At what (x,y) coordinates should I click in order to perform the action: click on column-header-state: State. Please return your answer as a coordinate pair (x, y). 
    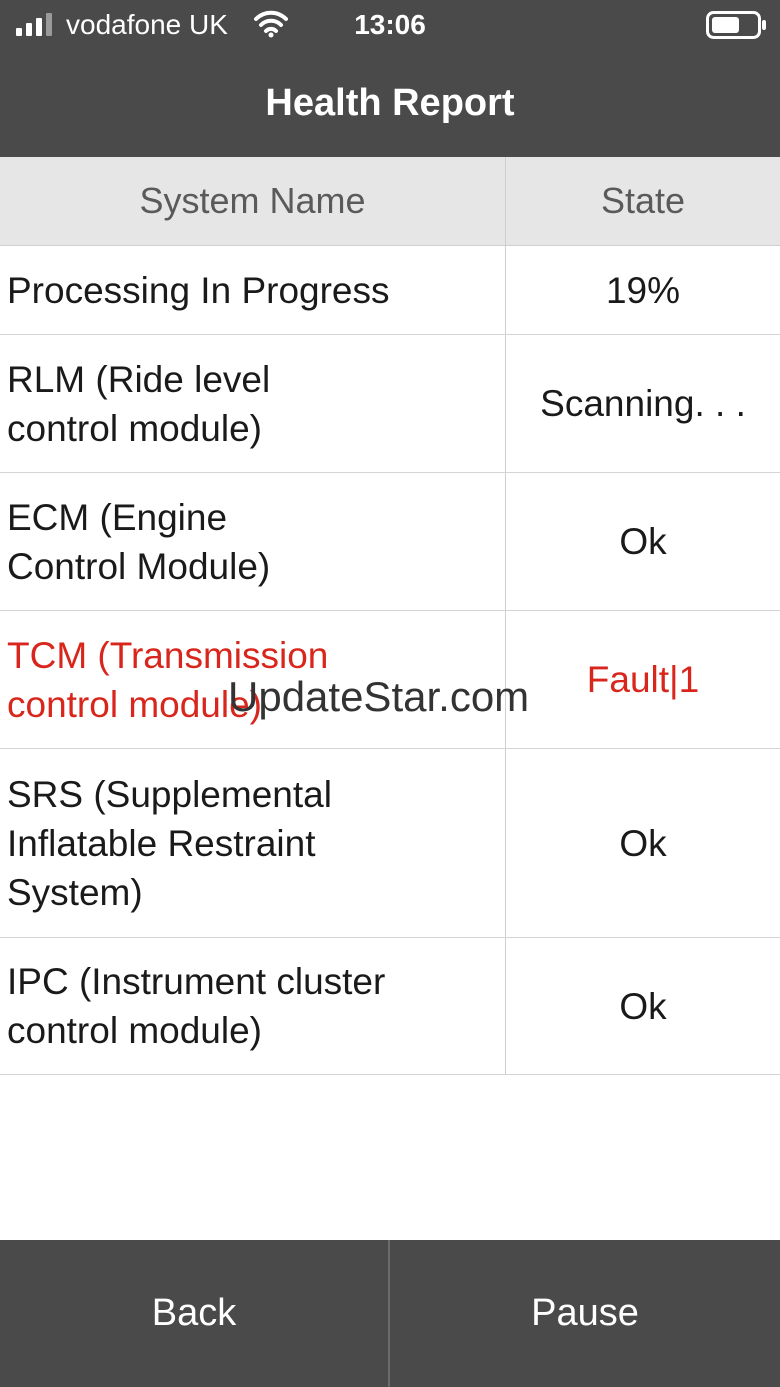
    Looking at the image, I should click on (643, 200).